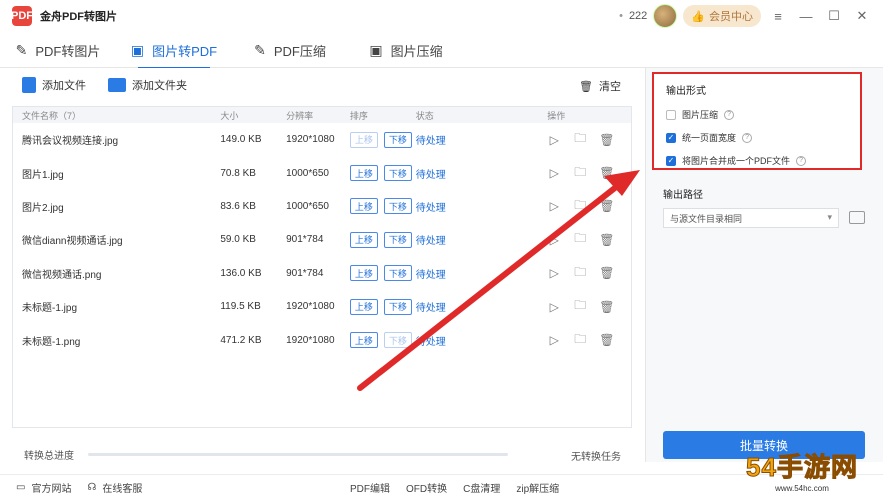 This screenshot has height=500, width=883. Describe the element at coordinates (406, 50) in the screenshot. I see `tab-image-compress: ▣ 图片压缩` at that location.